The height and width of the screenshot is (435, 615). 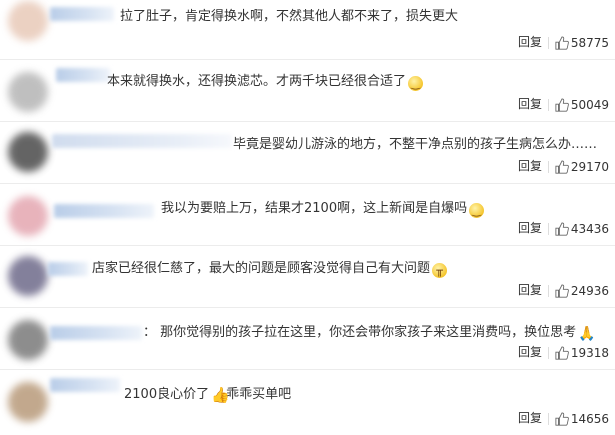 I want to click on like-button: 50049, so click(x=582, y=105).